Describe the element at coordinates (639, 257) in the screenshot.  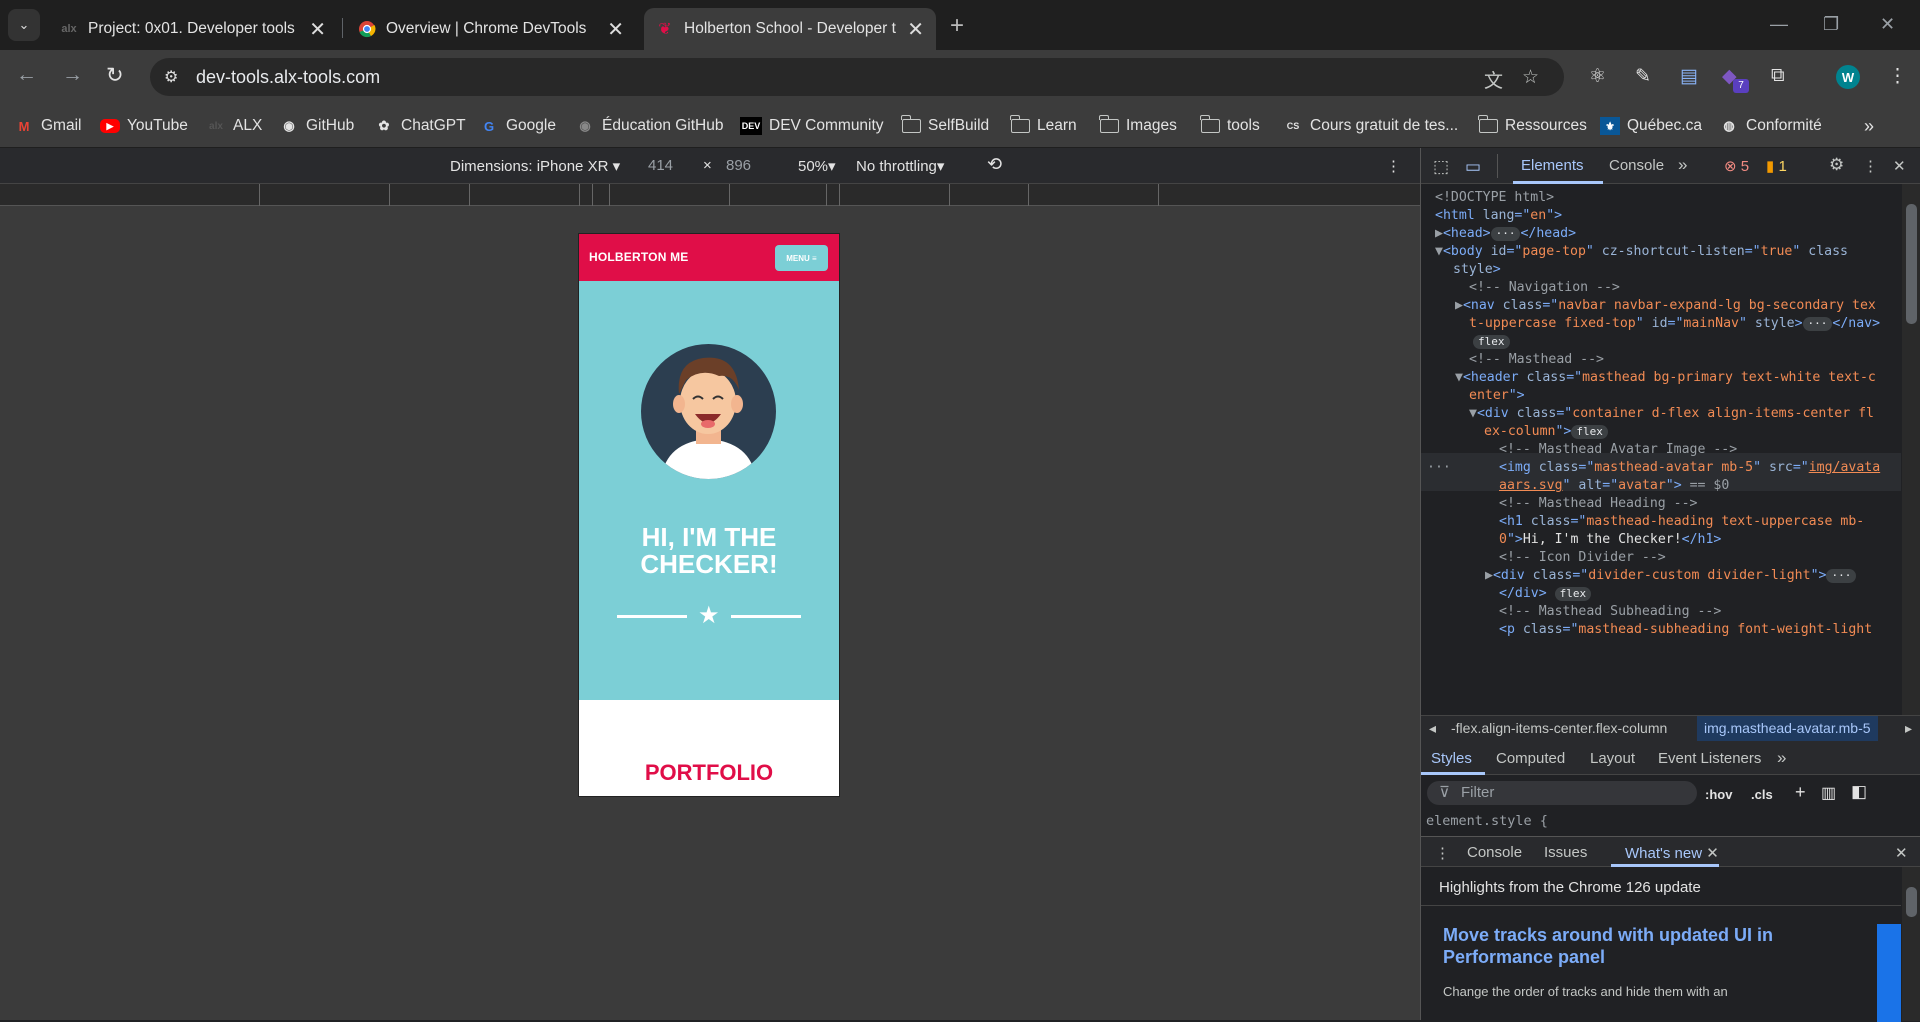
I see `site-brand-link: HOLBERTON ME` at that location.